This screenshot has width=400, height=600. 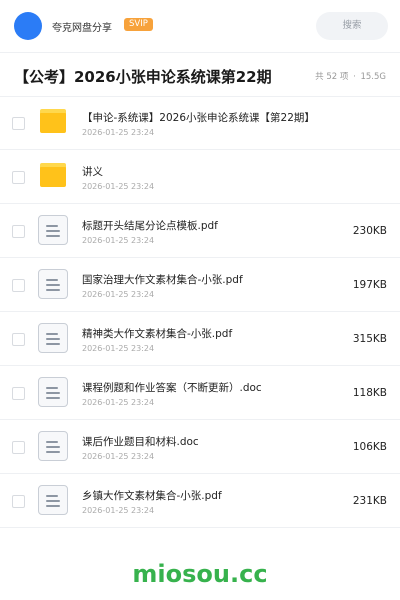 I want to click on list-item: 乡镇大作文素材集合-小张.pdf 2026-01-25 23:24 231KB, so click(x=200, y=501).